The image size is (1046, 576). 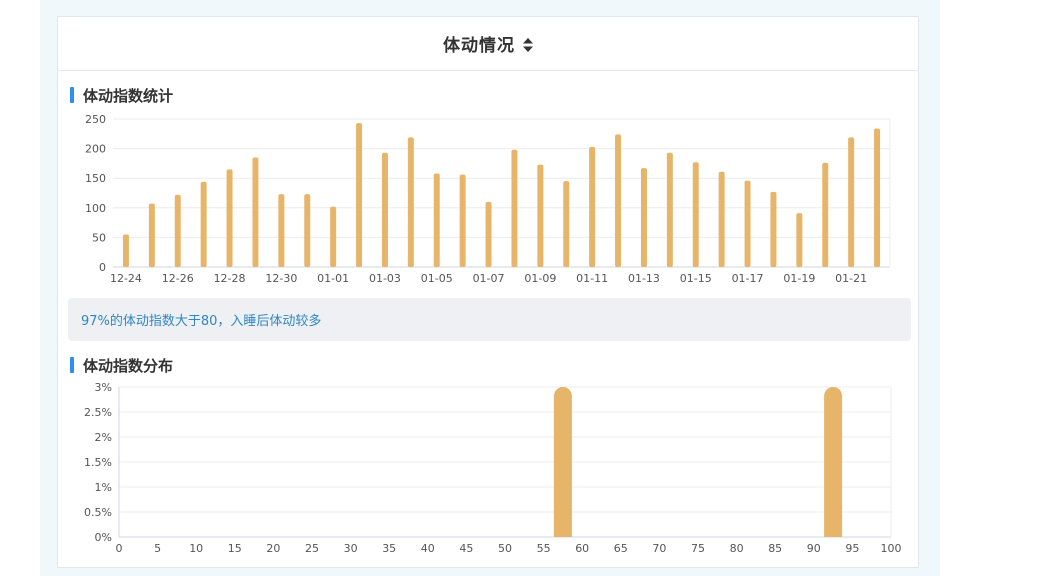 I want to click on x-tick-label: 12-24, so click(x=126, y=278).